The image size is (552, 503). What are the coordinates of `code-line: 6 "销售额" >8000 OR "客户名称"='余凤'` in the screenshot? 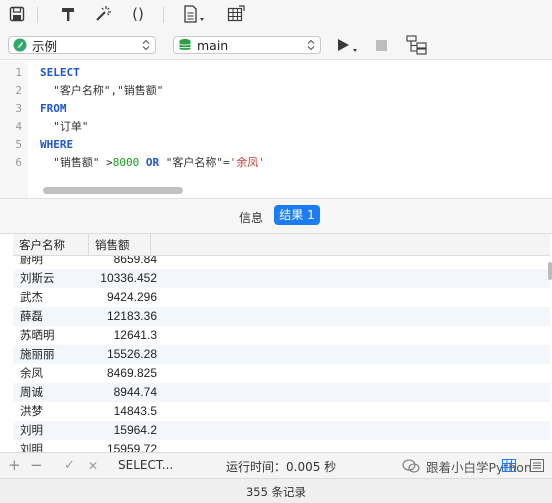 It's located at (270, 163).